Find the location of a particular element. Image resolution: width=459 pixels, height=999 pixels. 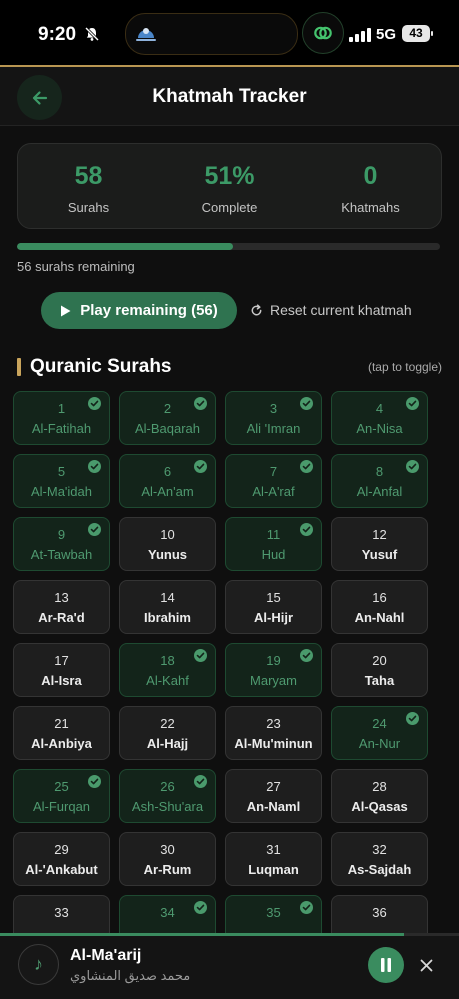

surah-name: Al-Baqarah is located at coordinates (167, 428).